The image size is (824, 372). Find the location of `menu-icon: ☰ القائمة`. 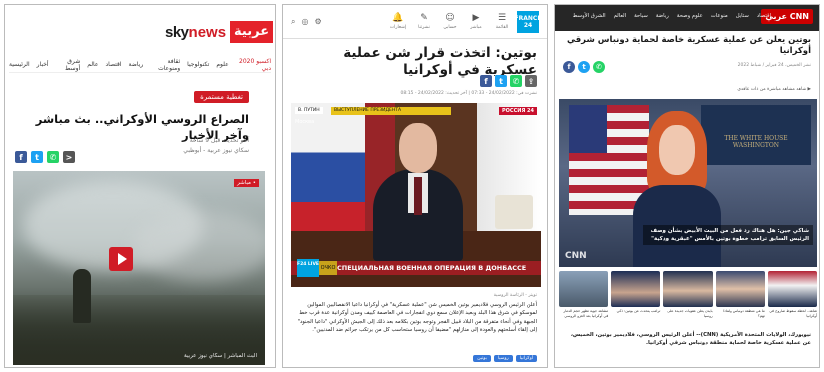

menu-icon: ☰ القائمة is located at coordinates (502, 23).